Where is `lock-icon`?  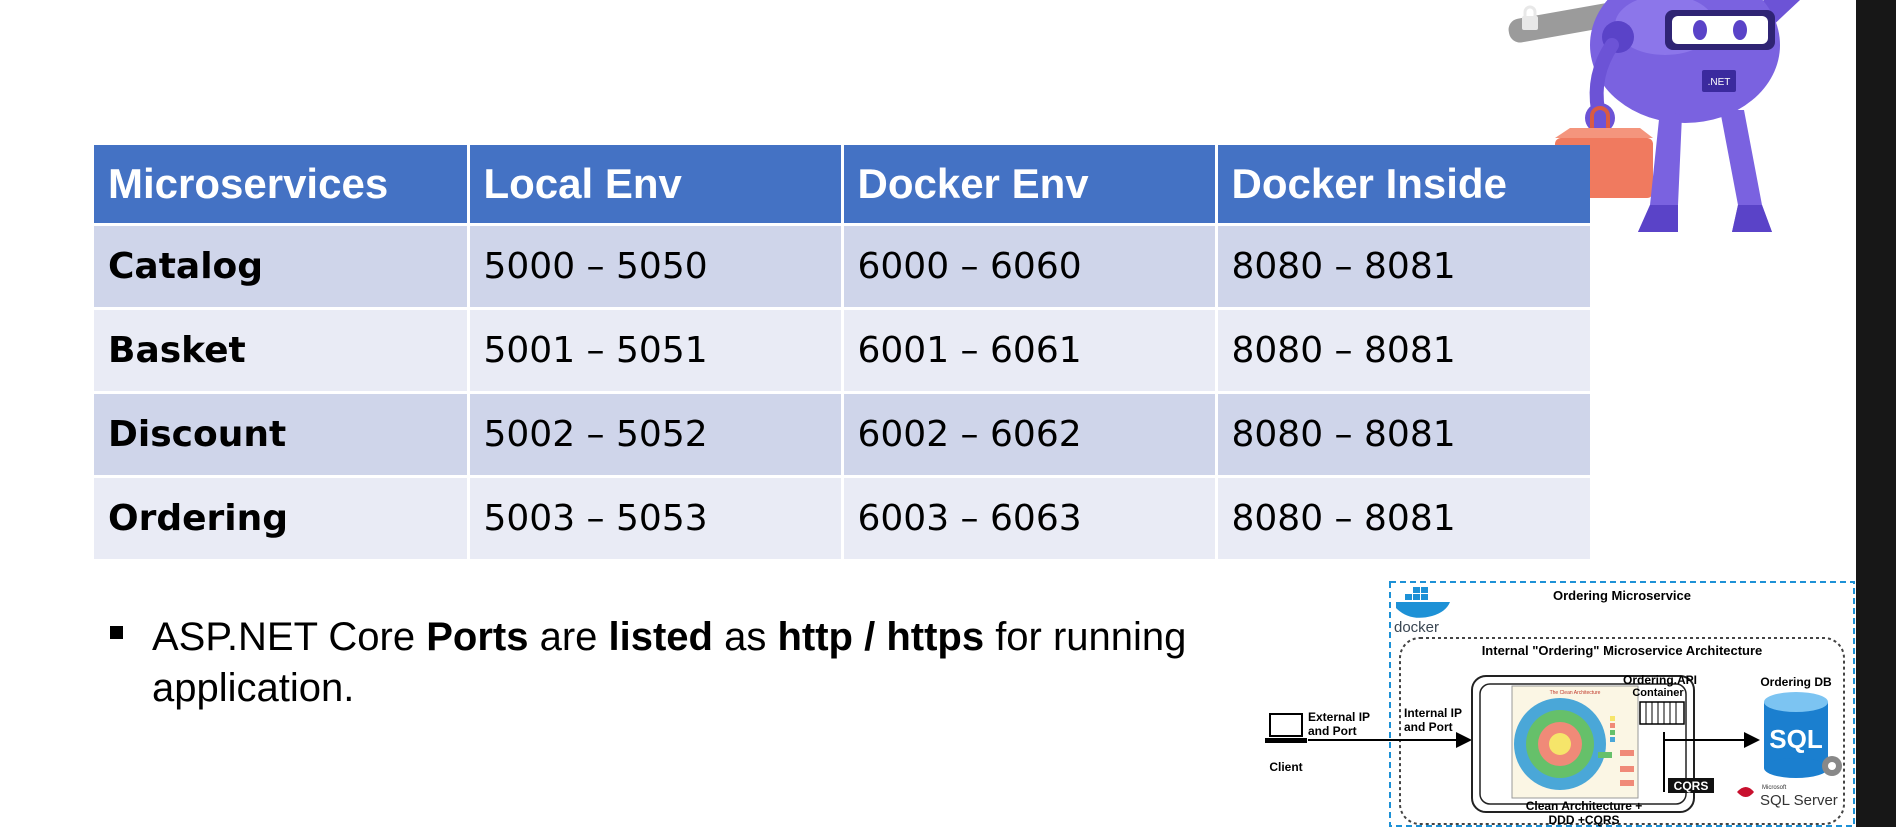 lock-icon is located at coordinates (1530, 23).